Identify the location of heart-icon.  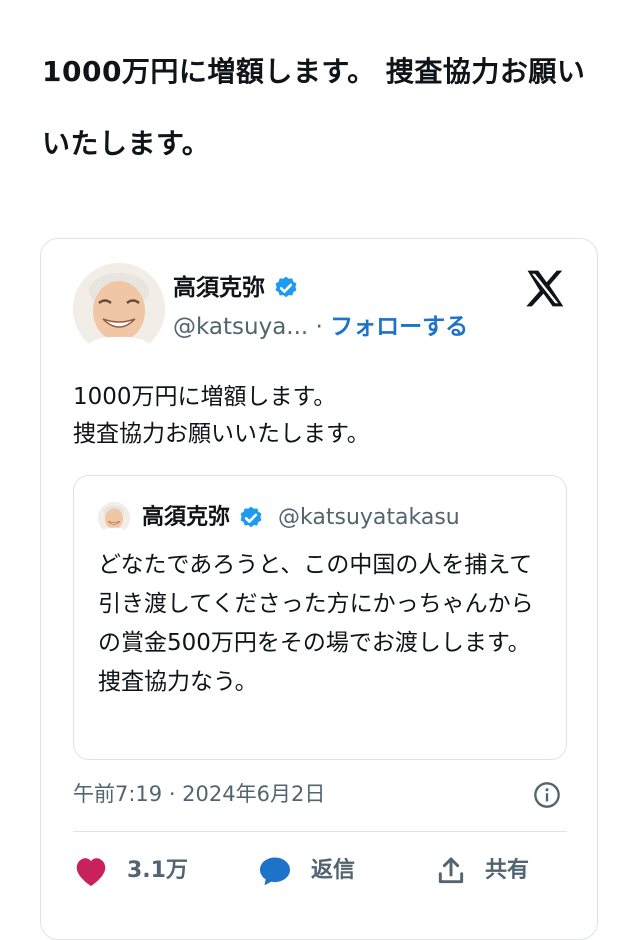
(91, 872).